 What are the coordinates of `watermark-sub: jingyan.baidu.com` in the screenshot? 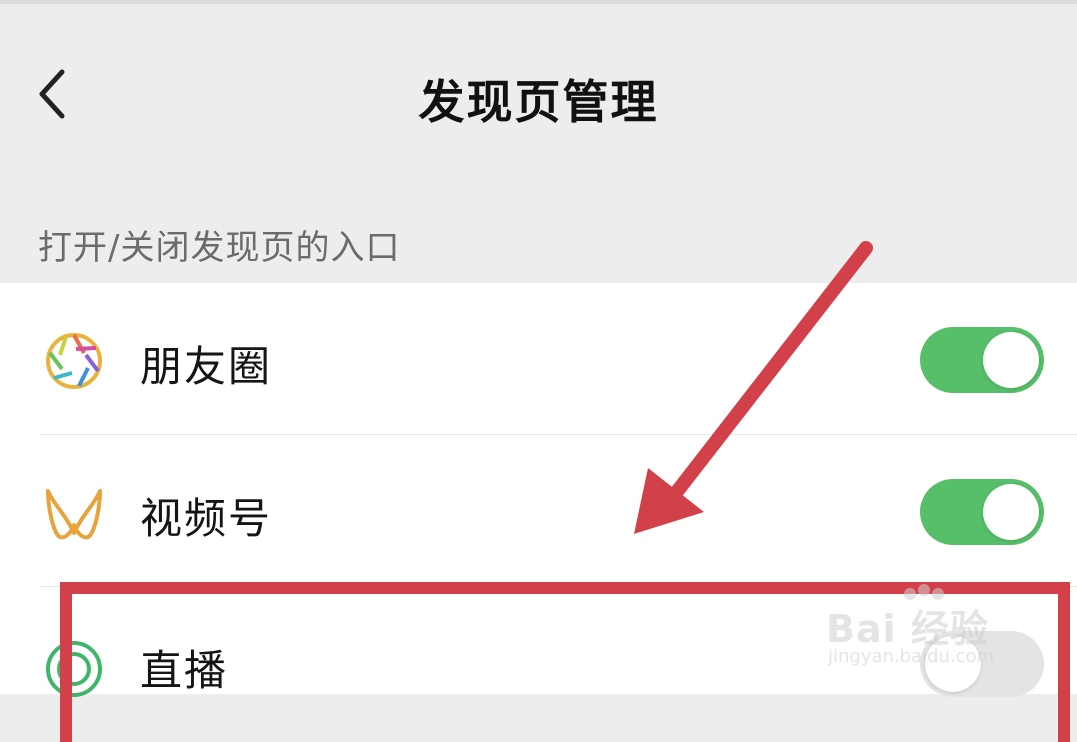 It's located at (911, 656).